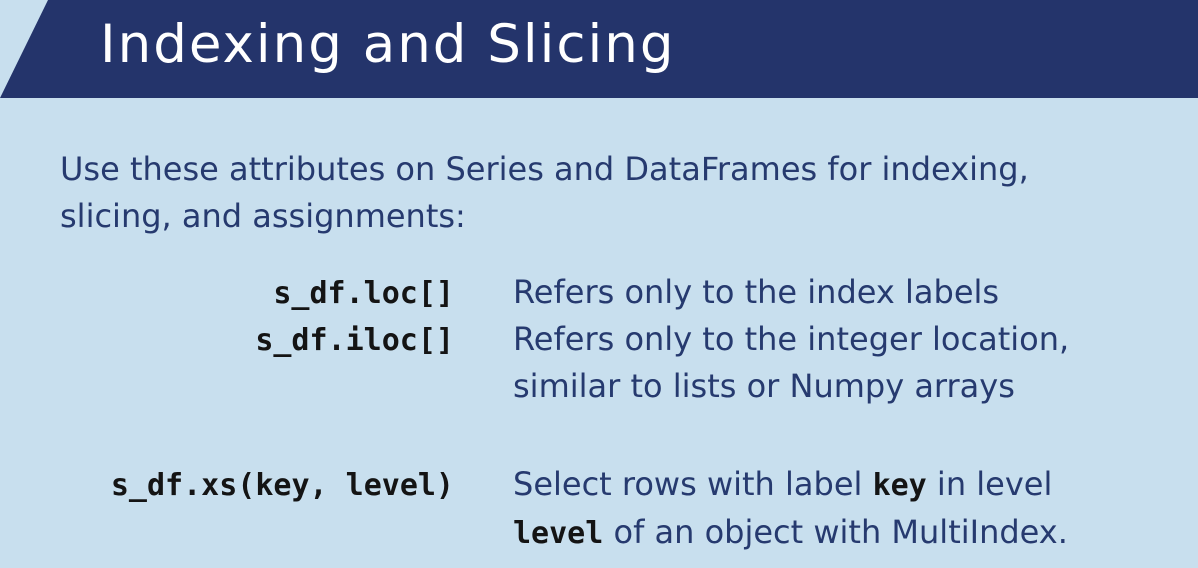  Describe the element at coordinates (263, 216) in the screenshot. I see `intro-line-2: slicing, and assignments:` at that location.